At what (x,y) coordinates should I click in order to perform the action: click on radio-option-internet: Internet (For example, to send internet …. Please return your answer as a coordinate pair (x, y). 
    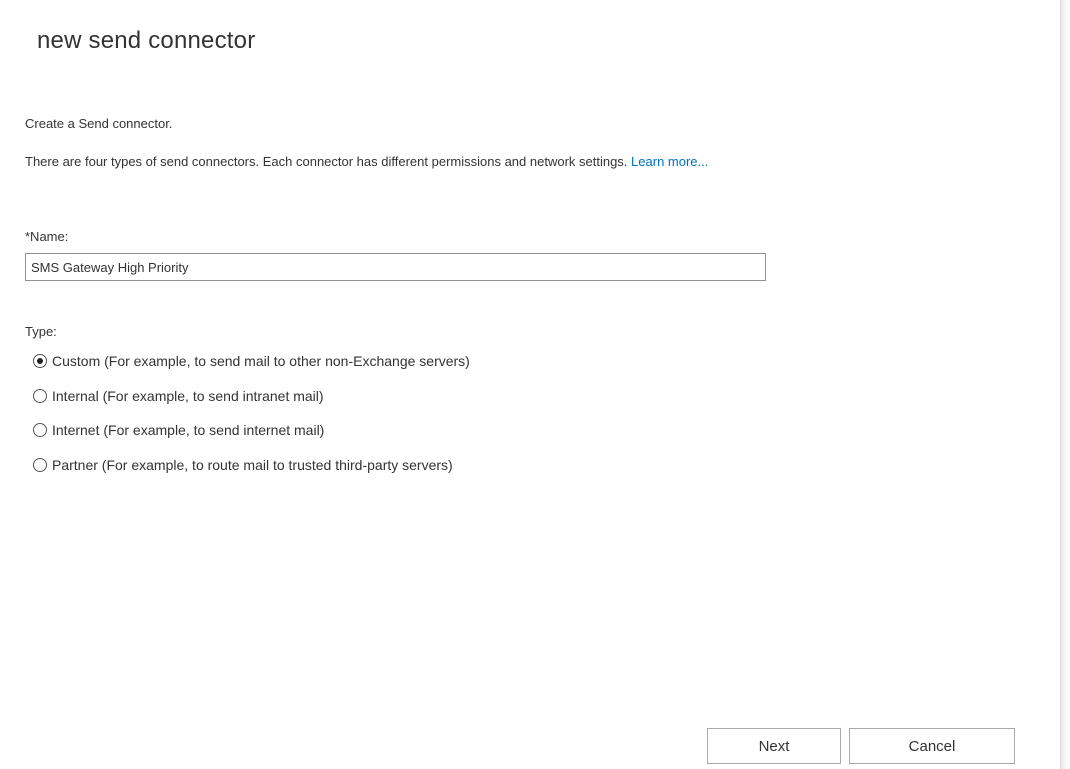
    Looking at the image, I should click on (178, 430).